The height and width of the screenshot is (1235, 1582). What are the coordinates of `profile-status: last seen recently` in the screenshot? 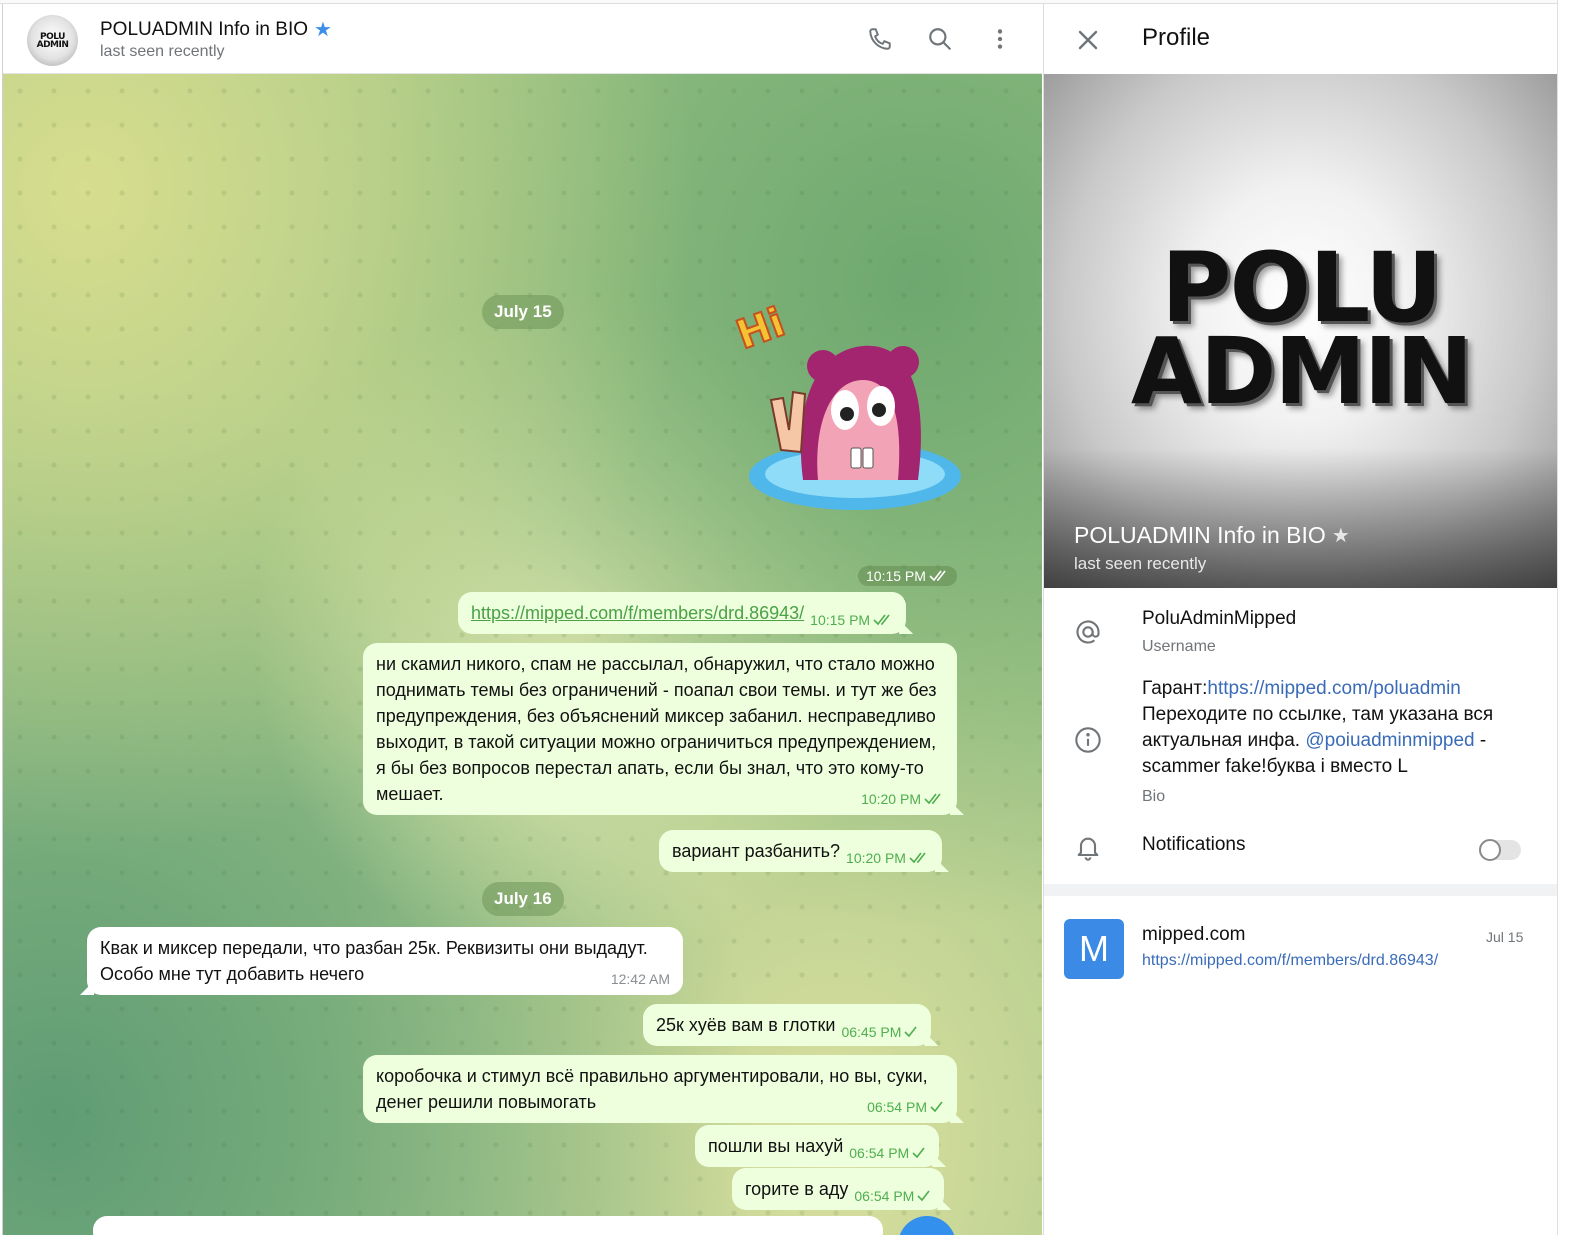 It's located at (1140, 563).